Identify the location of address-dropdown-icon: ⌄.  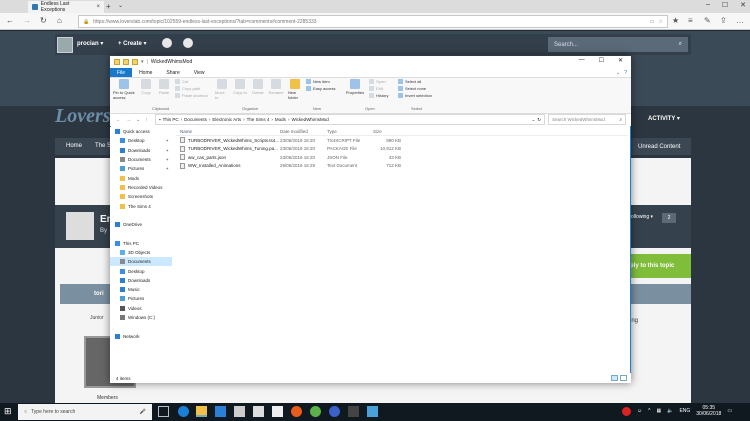
(533, 120).